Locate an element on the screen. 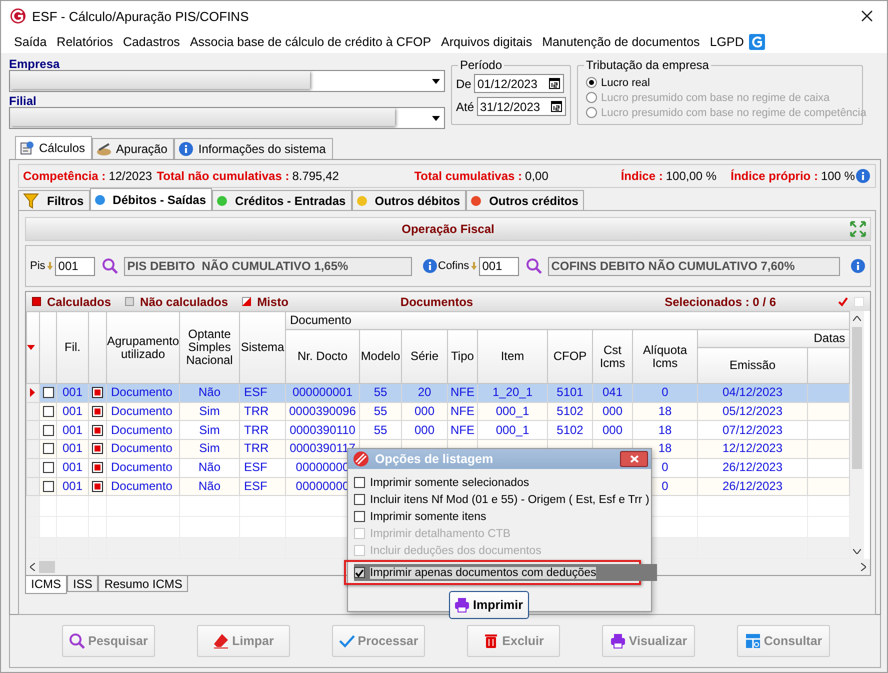 The height and width of the screenshot is (673, 888). column-header: Modelo is located at coordinates (381, 357).